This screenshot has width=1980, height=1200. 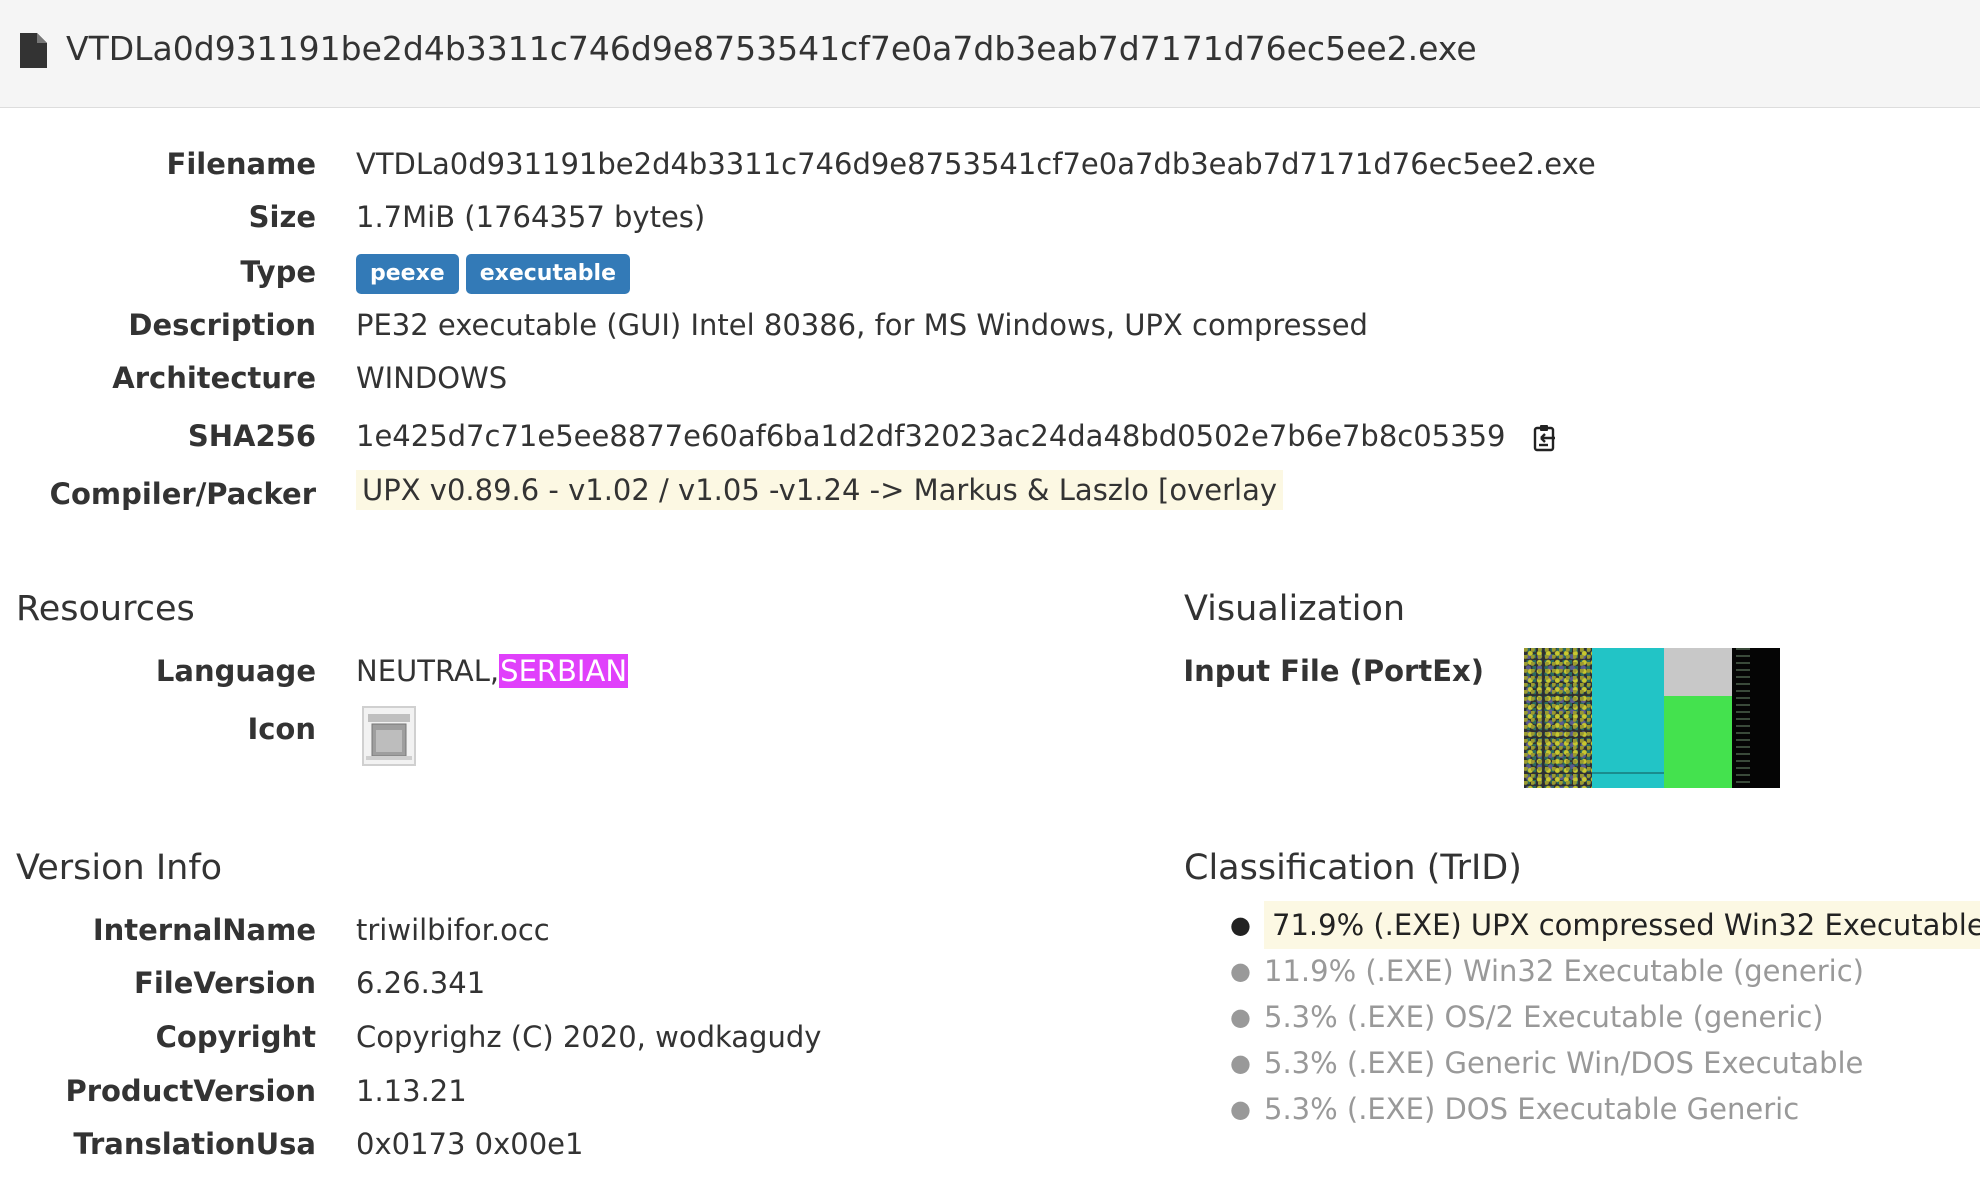 What do you see at coordinates (1333, 671) in the screenshot?
I see `input-file-label: Input File (PortEx)` at bounding box center [1333, 671].